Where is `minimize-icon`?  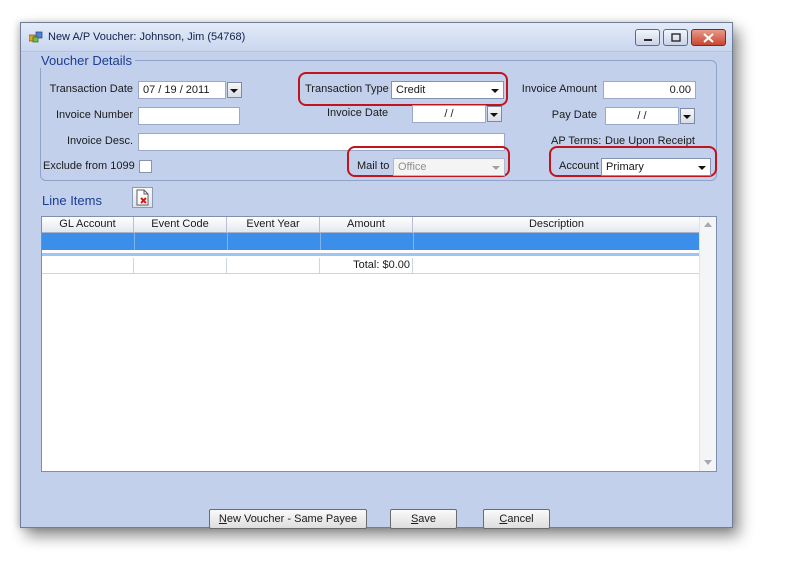
minimize-icon is located at coordinates (647, 39).